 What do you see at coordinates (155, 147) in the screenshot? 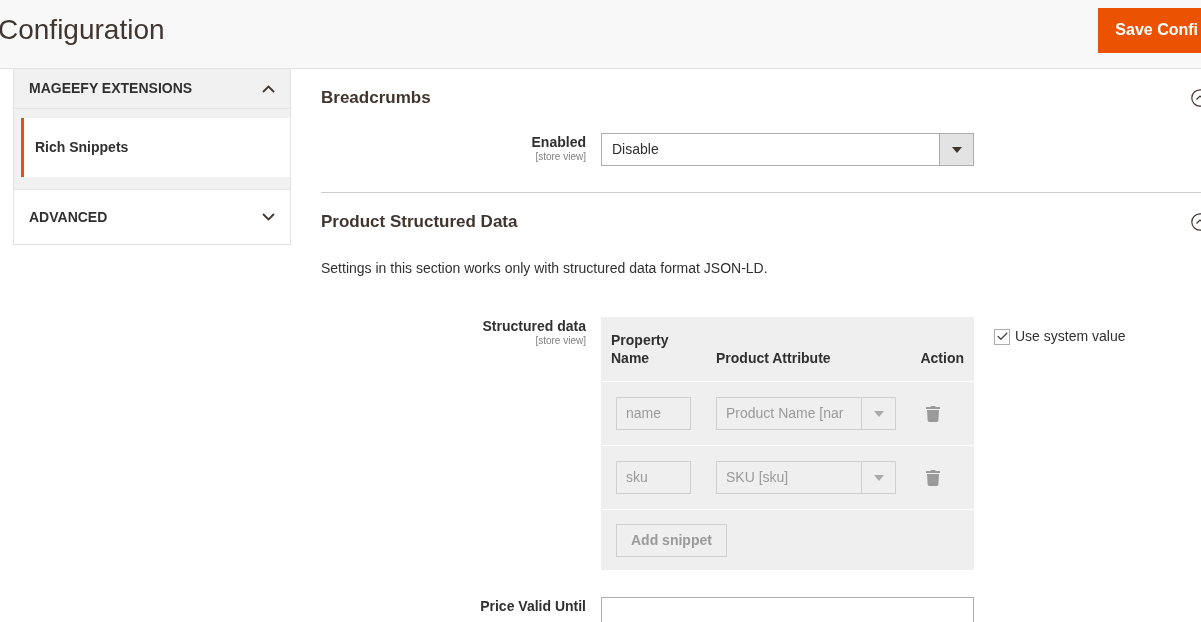
I see `sidebar-item: Rich Snippets` at bounding box center [155, 147].